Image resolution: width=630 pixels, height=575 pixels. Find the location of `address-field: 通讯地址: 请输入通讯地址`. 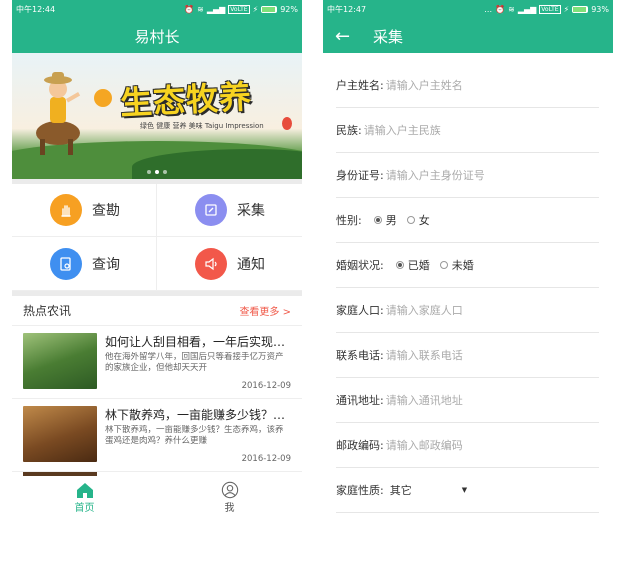

address-field: 通讯地址: 请输入通讯地址 is located at coordinates (467, 400).